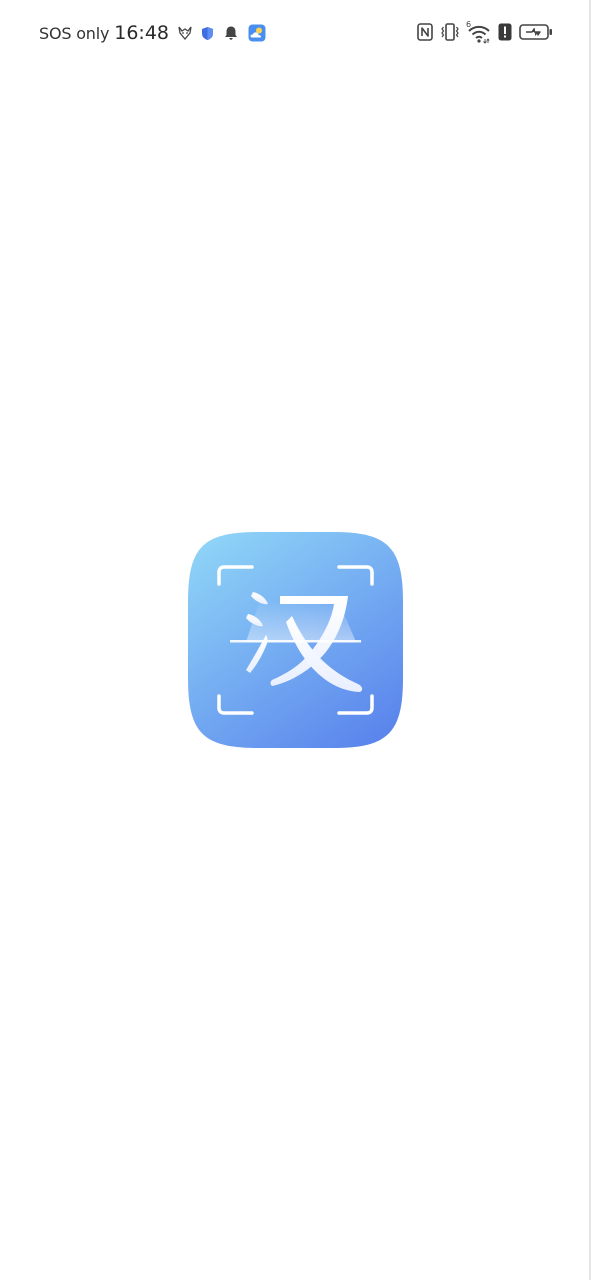 The image size is (591, 1280). I want to click on app-logo, so click(295, 640).